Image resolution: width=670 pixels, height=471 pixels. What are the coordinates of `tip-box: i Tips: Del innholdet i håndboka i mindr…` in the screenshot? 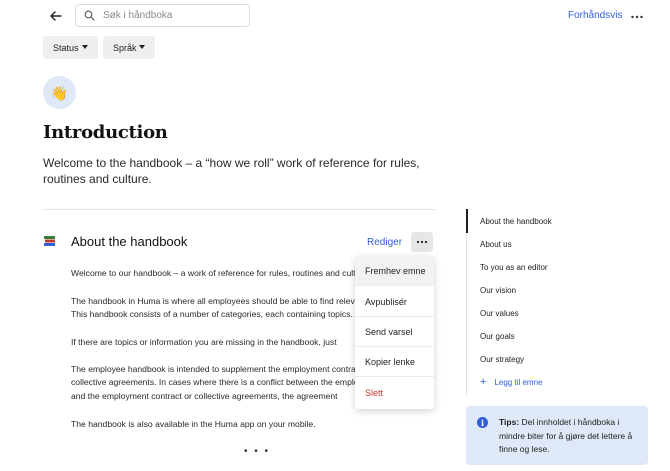 It's located at (557, 435).